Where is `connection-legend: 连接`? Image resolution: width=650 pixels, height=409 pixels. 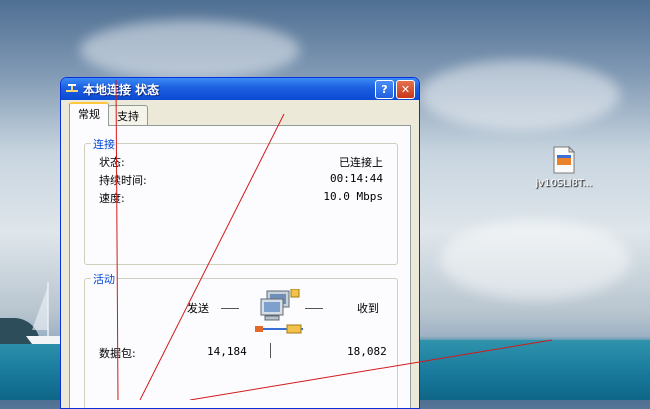 connection-legend: 连接 is located at coordinates (104, 144).